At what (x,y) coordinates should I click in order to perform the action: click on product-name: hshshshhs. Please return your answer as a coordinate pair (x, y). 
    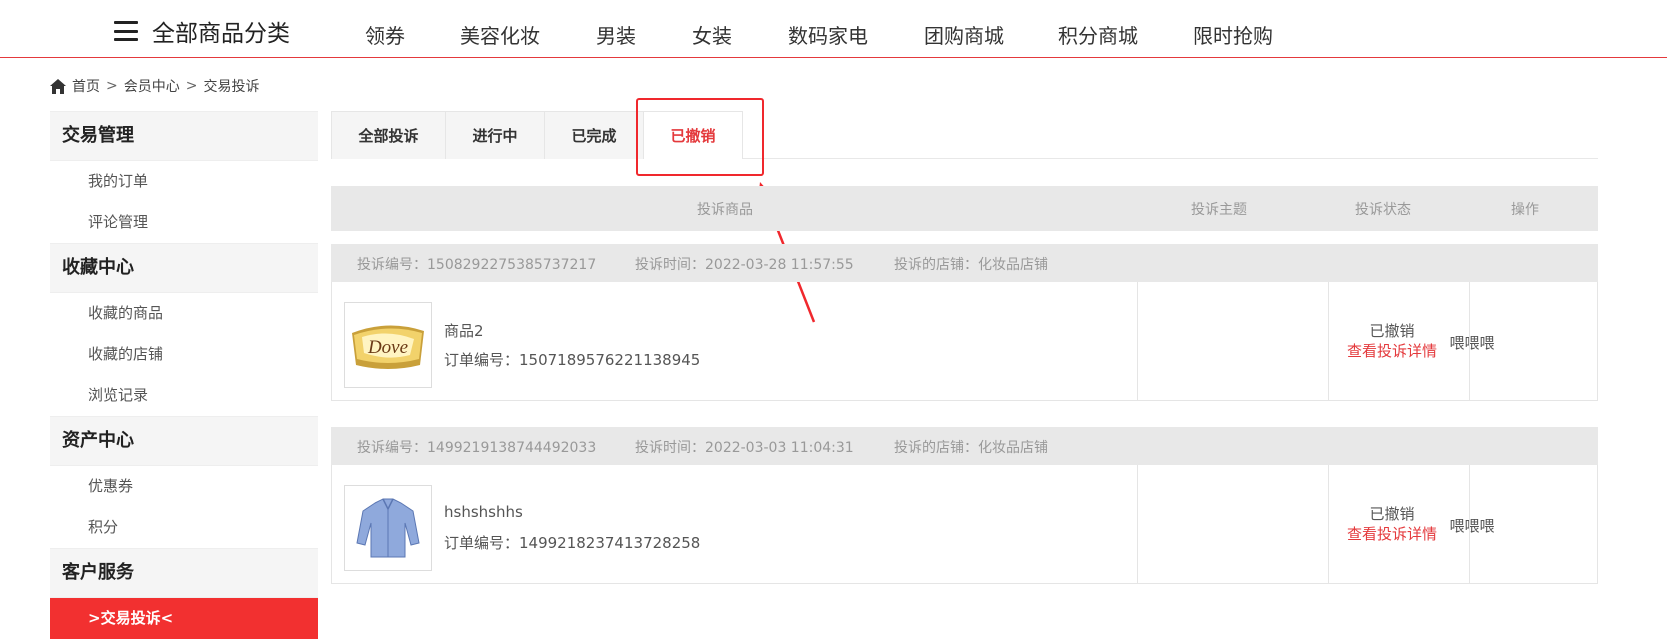
    Looking at the image, I should click on (483, 512).